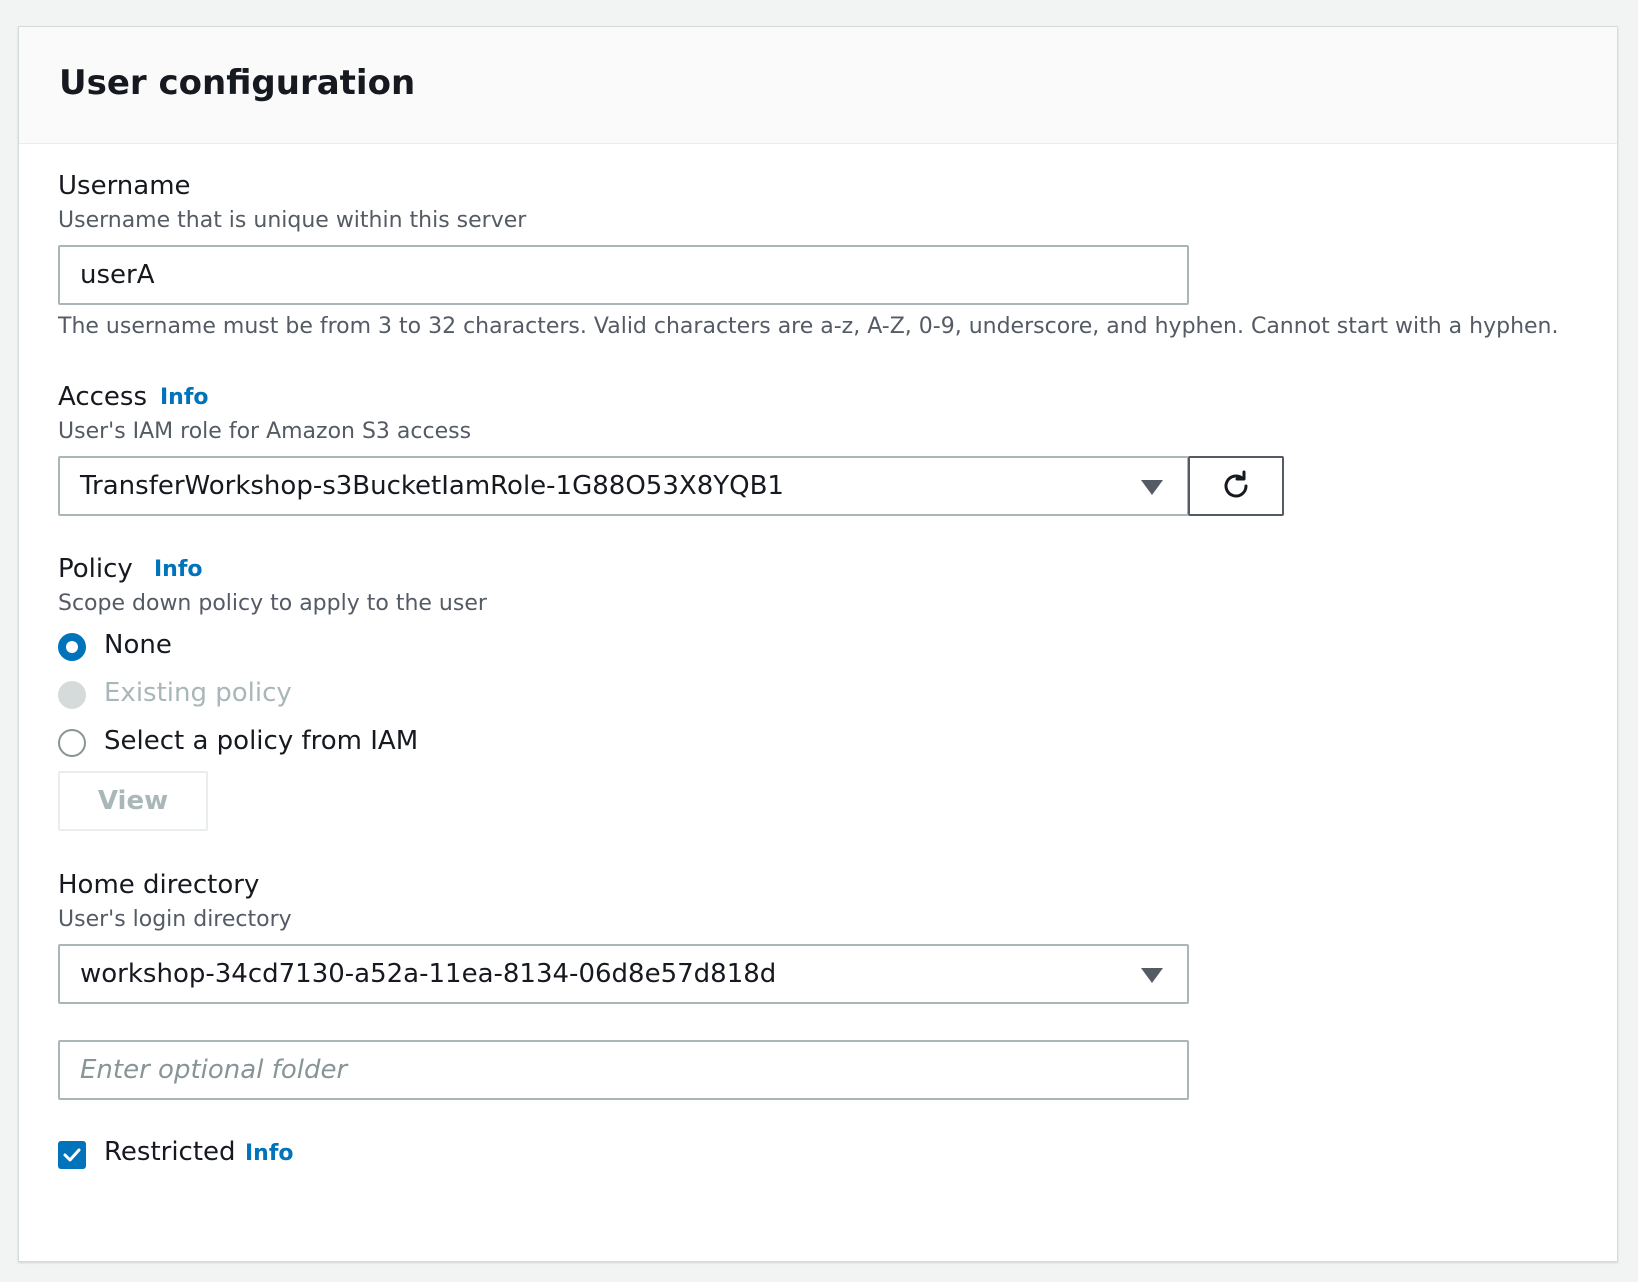 The height and width of the screenshot is (1282, 1638). What do you see at coordinates (265, 431) in the screenshot?
I see `access-description: User's IAM role for Amazon S3 access` at bounding box center [265, 431].